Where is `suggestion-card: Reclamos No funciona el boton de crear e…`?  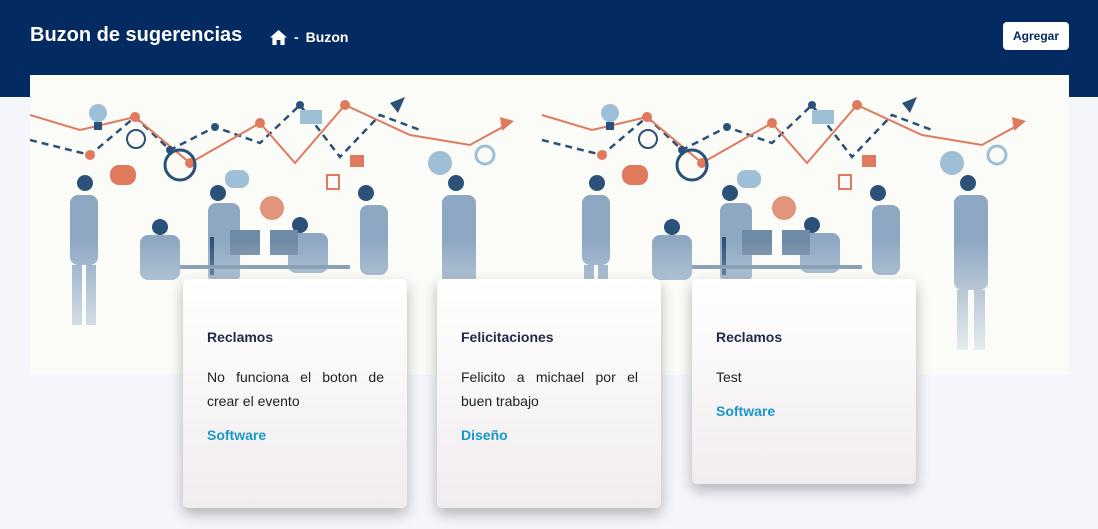
suggestion-card: Reclamos No funciona el boton de crear e… is located at coordinates (295, 393).